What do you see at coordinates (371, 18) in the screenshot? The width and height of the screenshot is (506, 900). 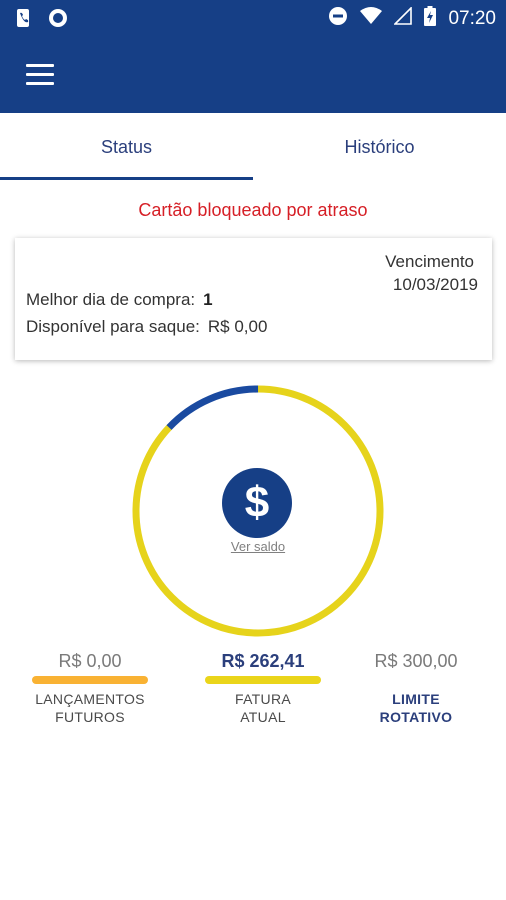 I see `wifi-icon` at bounding box center [371, 18].